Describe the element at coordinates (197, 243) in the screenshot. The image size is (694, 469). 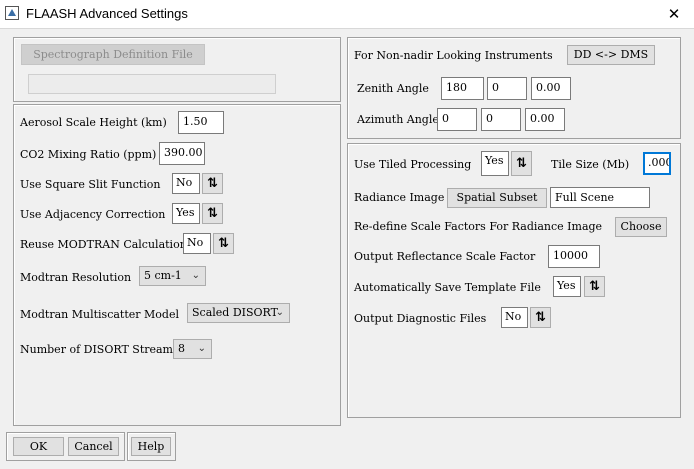
I see `reuse-modtran-value: No` at that location.